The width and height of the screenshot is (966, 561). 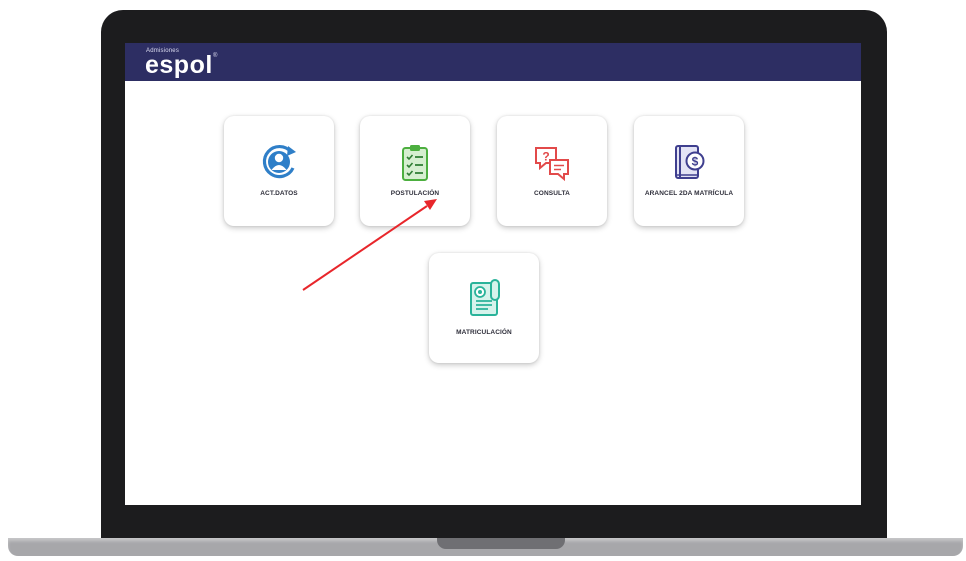 What do you see at coordinates (369, 245) in the screenshot?
I see `red-arrow-icon` at bounding box center [369, 245].